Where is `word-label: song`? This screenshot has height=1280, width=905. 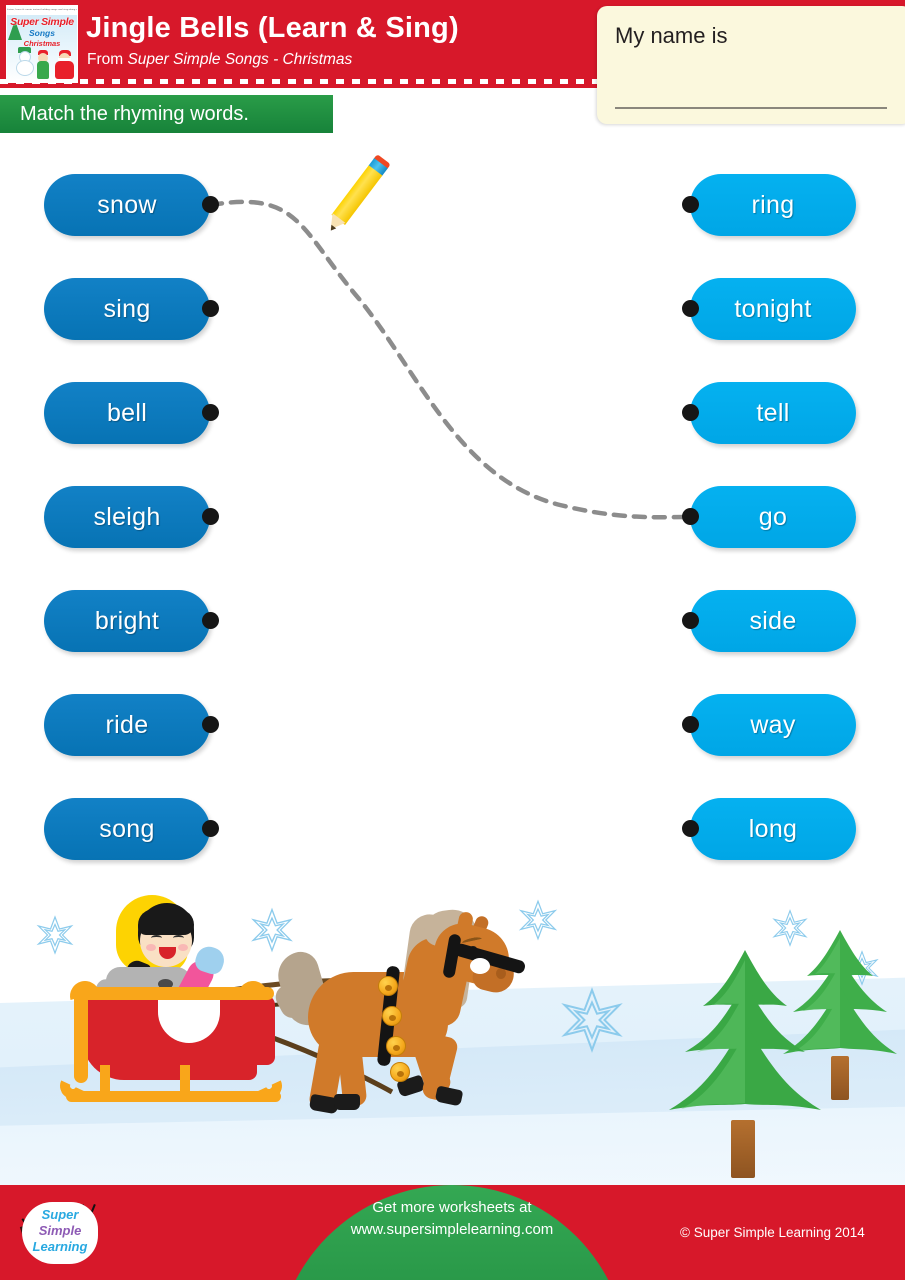
word-label: song is located at coordinates (127, 828).